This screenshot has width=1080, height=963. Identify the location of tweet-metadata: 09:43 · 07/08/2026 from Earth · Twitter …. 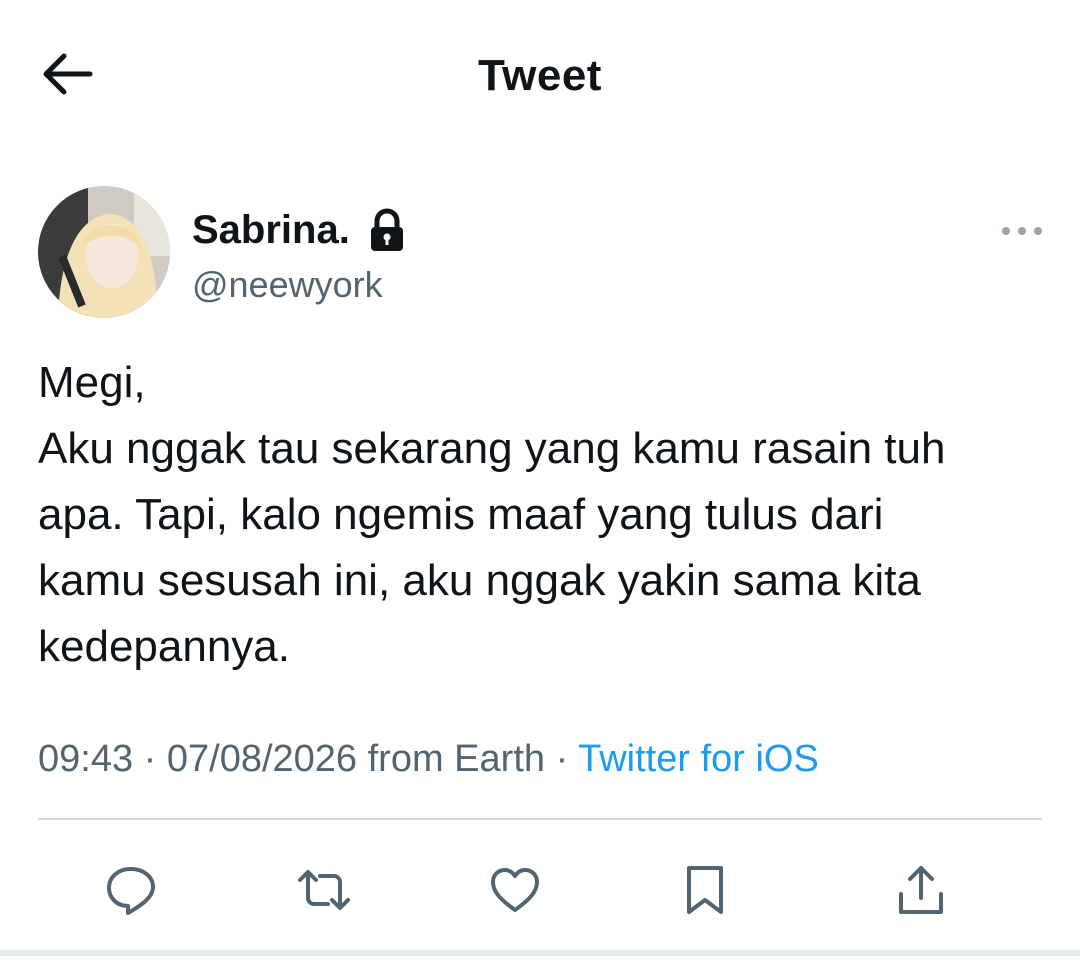
(428, 759).